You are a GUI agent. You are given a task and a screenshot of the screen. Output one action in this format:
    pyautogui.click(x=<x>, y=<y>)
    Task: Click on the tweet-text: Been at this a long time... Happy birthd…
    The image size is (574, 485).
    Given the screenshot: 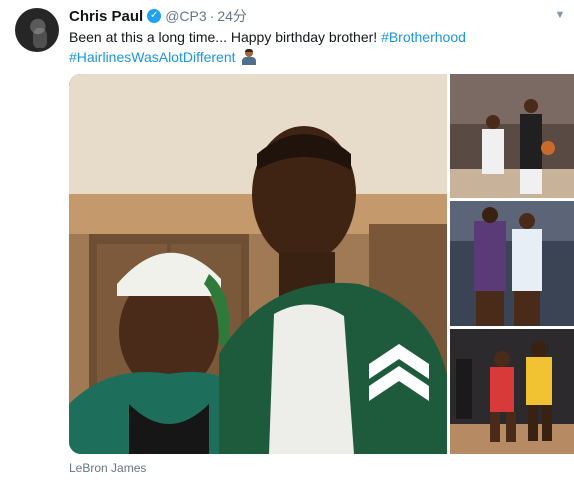 What is the action you would take?
    pyautogui.click(x=316, y=47)
    